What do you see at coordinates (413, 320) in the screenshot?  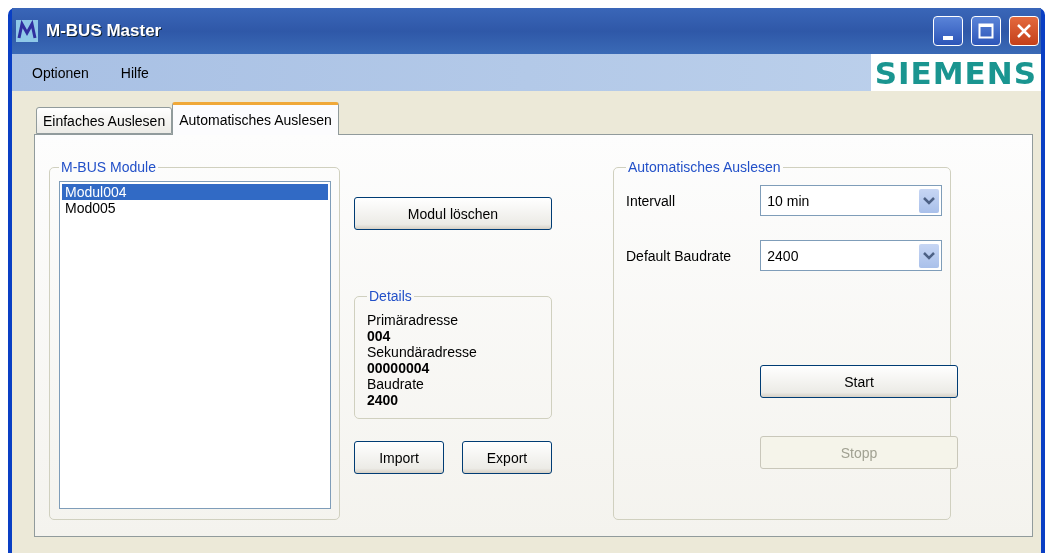 I see `detail-label: Primäradresse` at bounding box center [413, 320].